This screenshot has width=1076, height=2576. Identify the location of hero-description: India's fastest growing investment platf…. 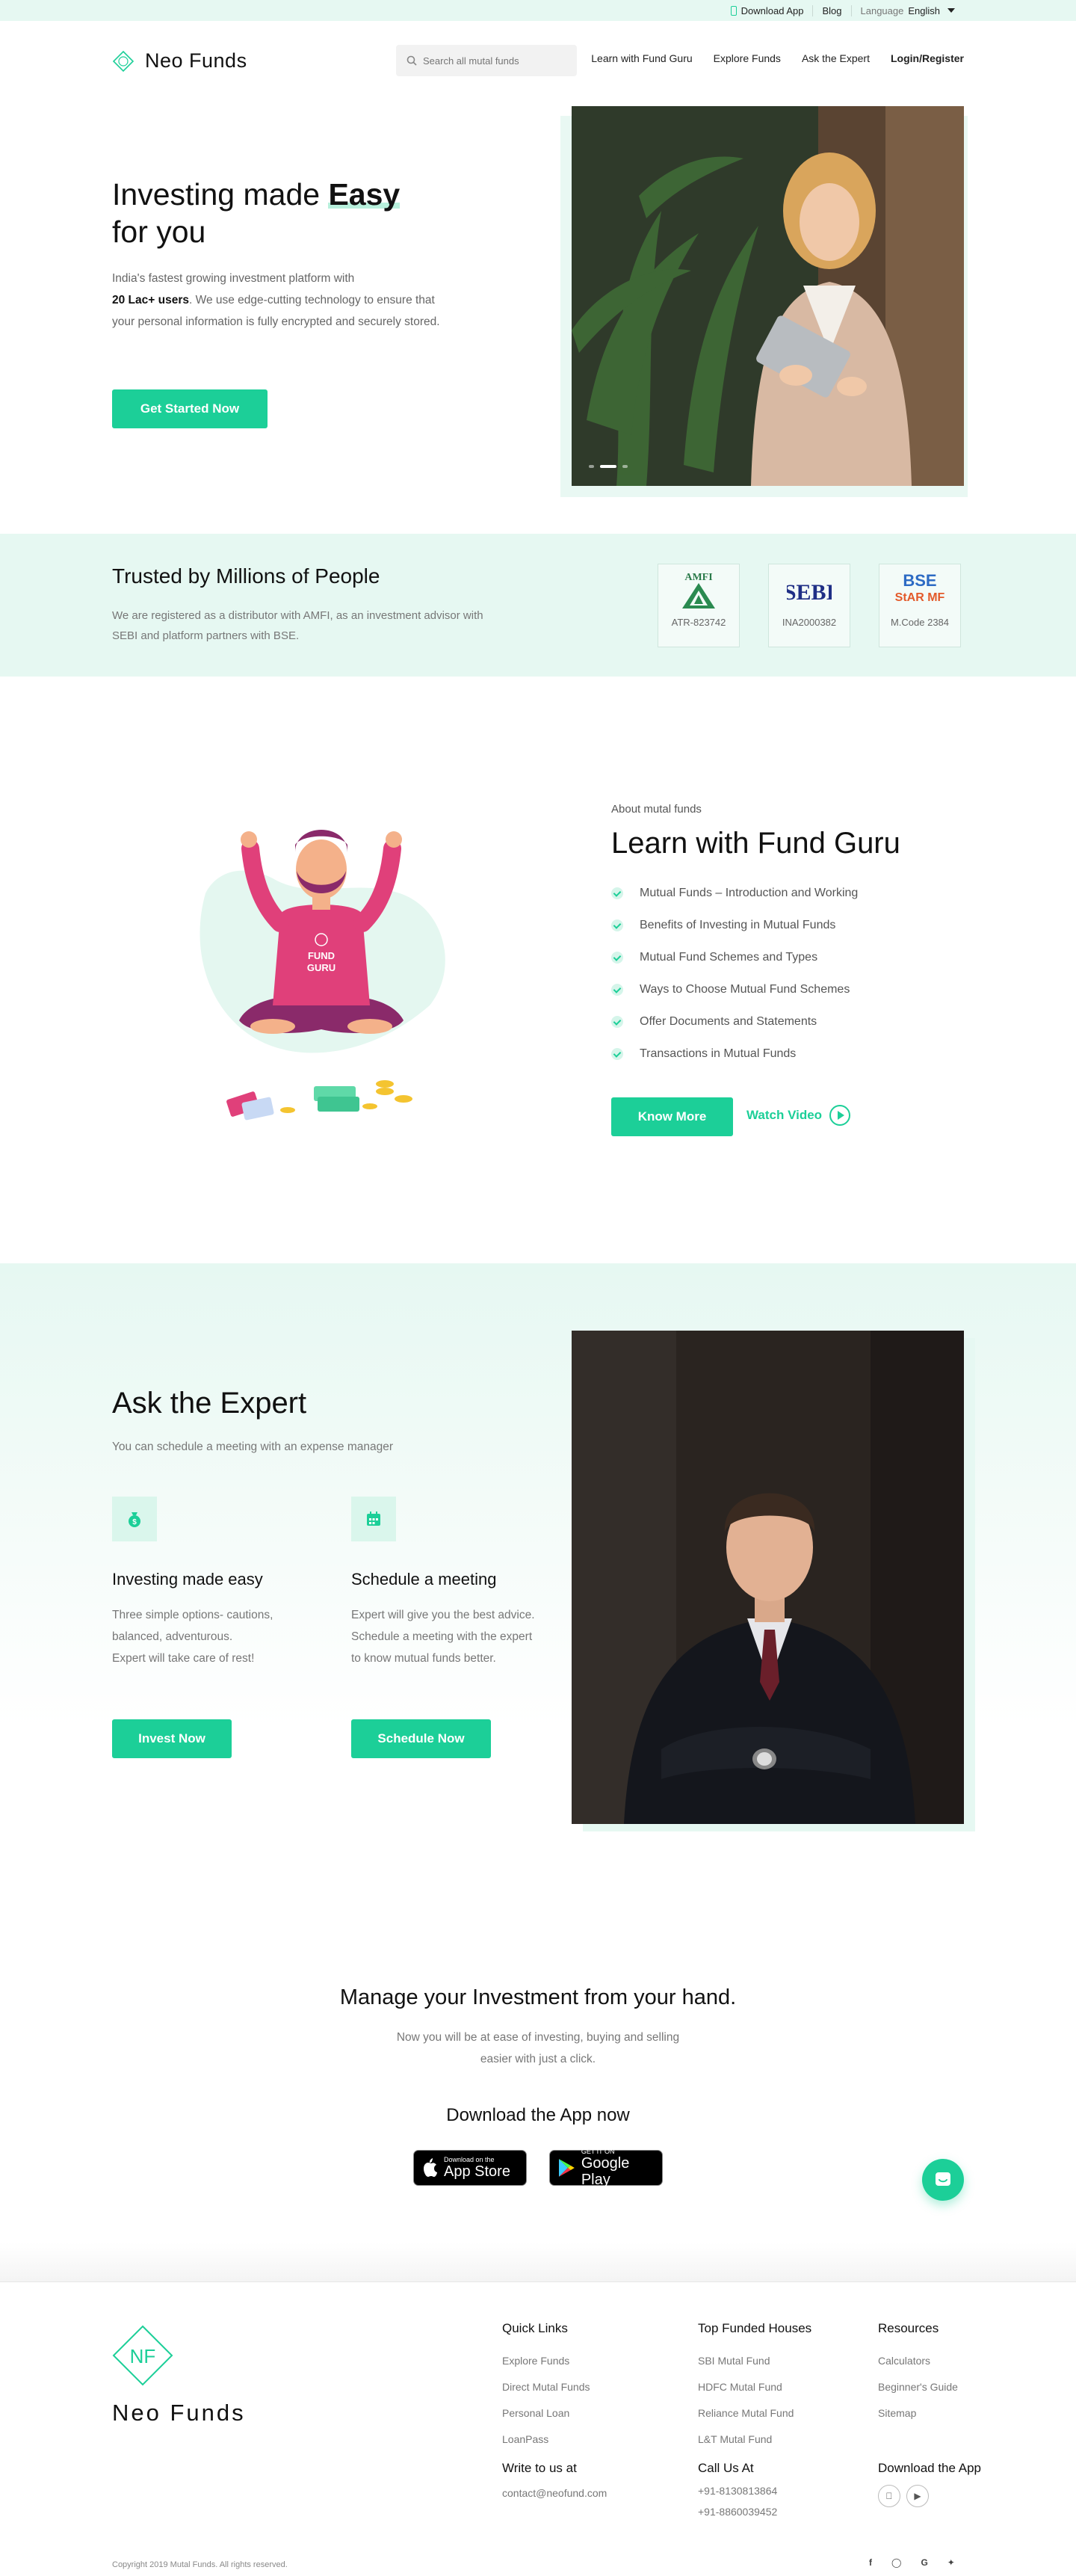
(276, 300).